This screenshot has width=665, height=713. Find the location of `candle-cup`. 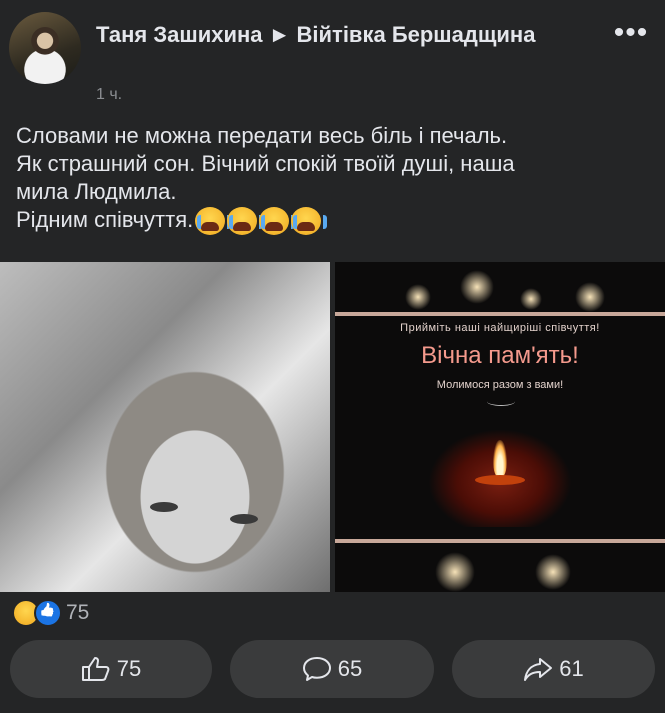

candle-cup is located at coordinates (500, 480).